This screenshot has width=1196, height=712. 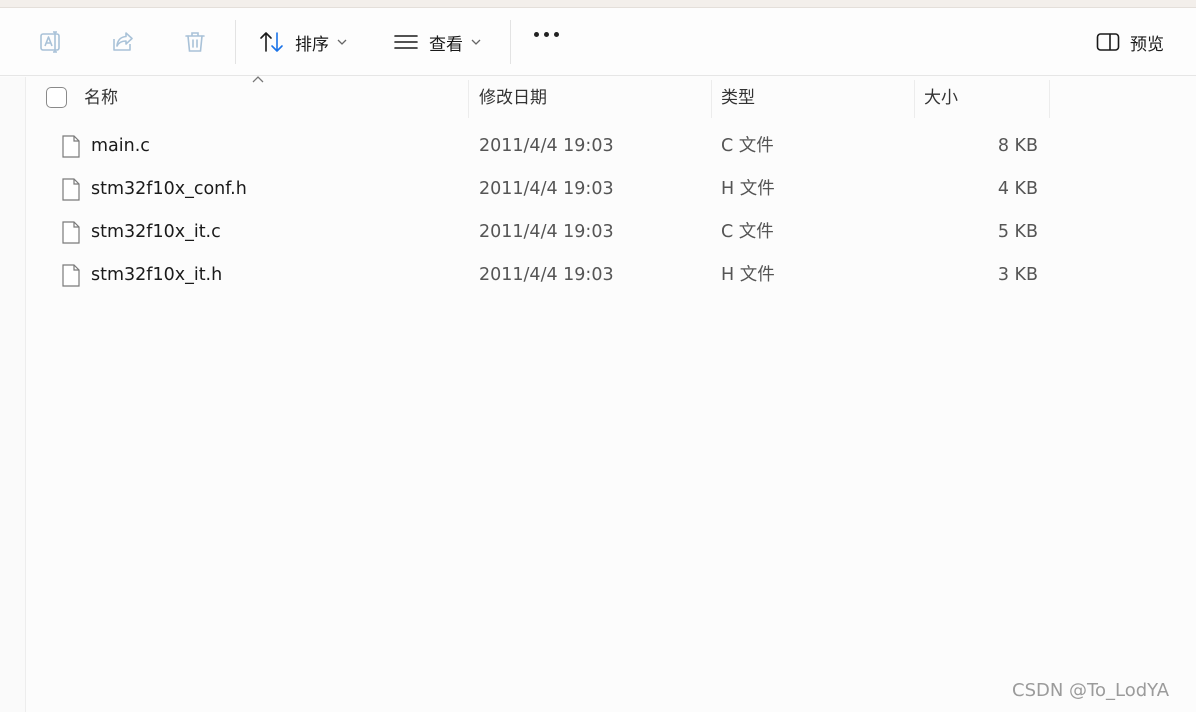 I want to click on preview-pane-button: 预览, so click(x=1130, y=42).